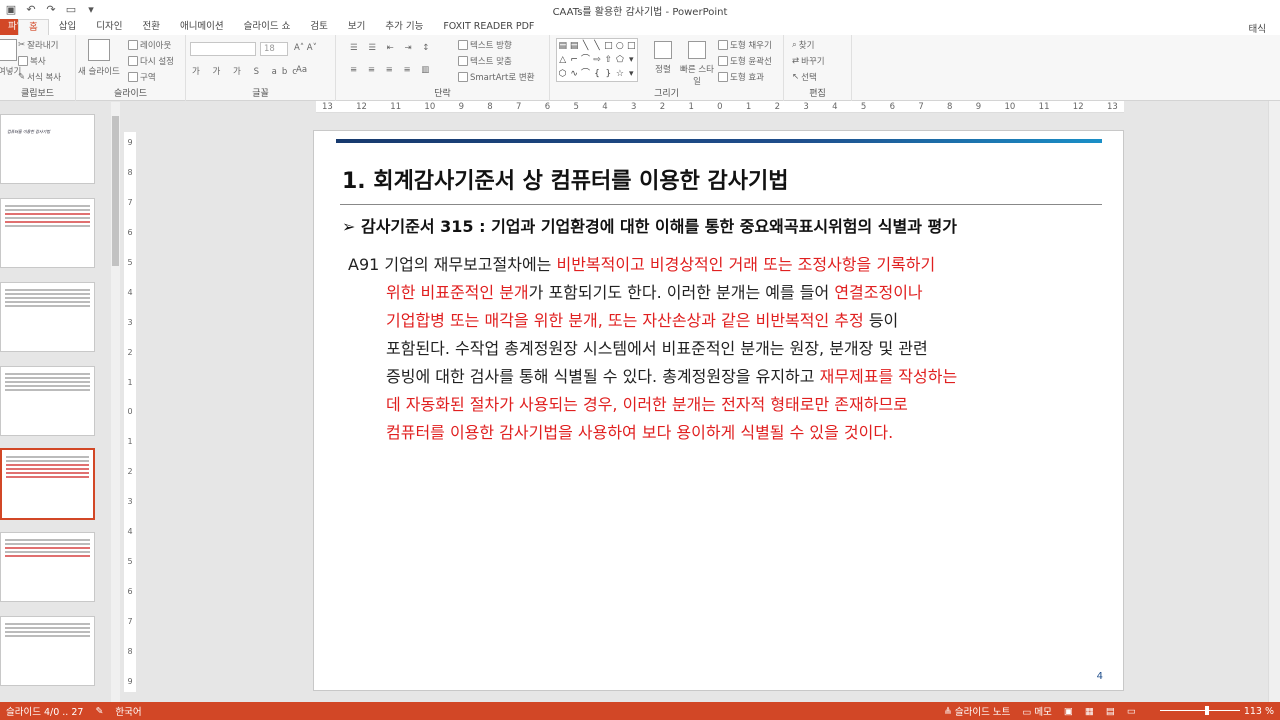 The image size is (1280, 720). Describe the element at coordinates (67, 27) in the screenshot. I see `tab-insert: 삽입` at that location.